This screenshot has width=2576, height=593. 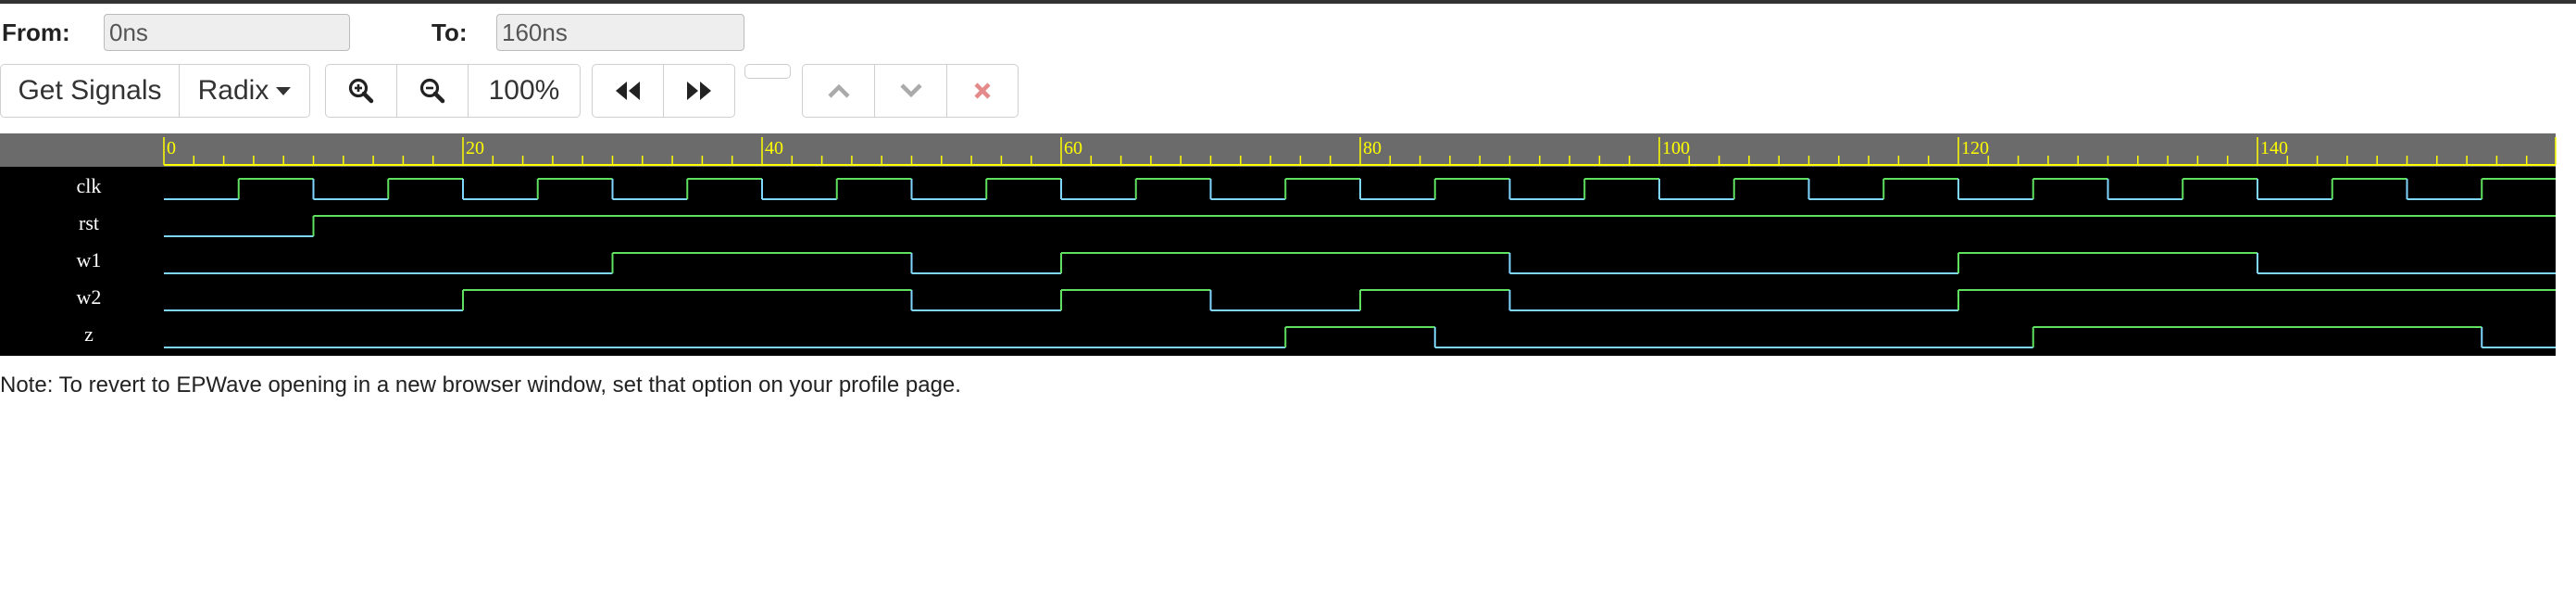 I want to click on zoom-group: 100%, so click(x=453, y=91).